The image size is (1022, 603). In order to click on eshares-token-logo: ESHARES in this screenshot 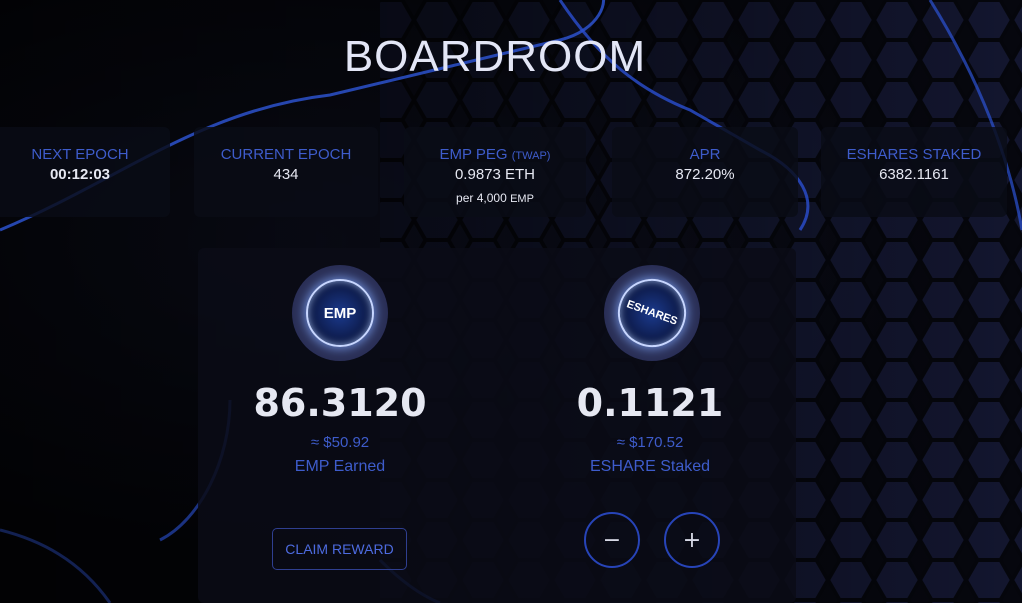, I will do `click(652, 313)`.